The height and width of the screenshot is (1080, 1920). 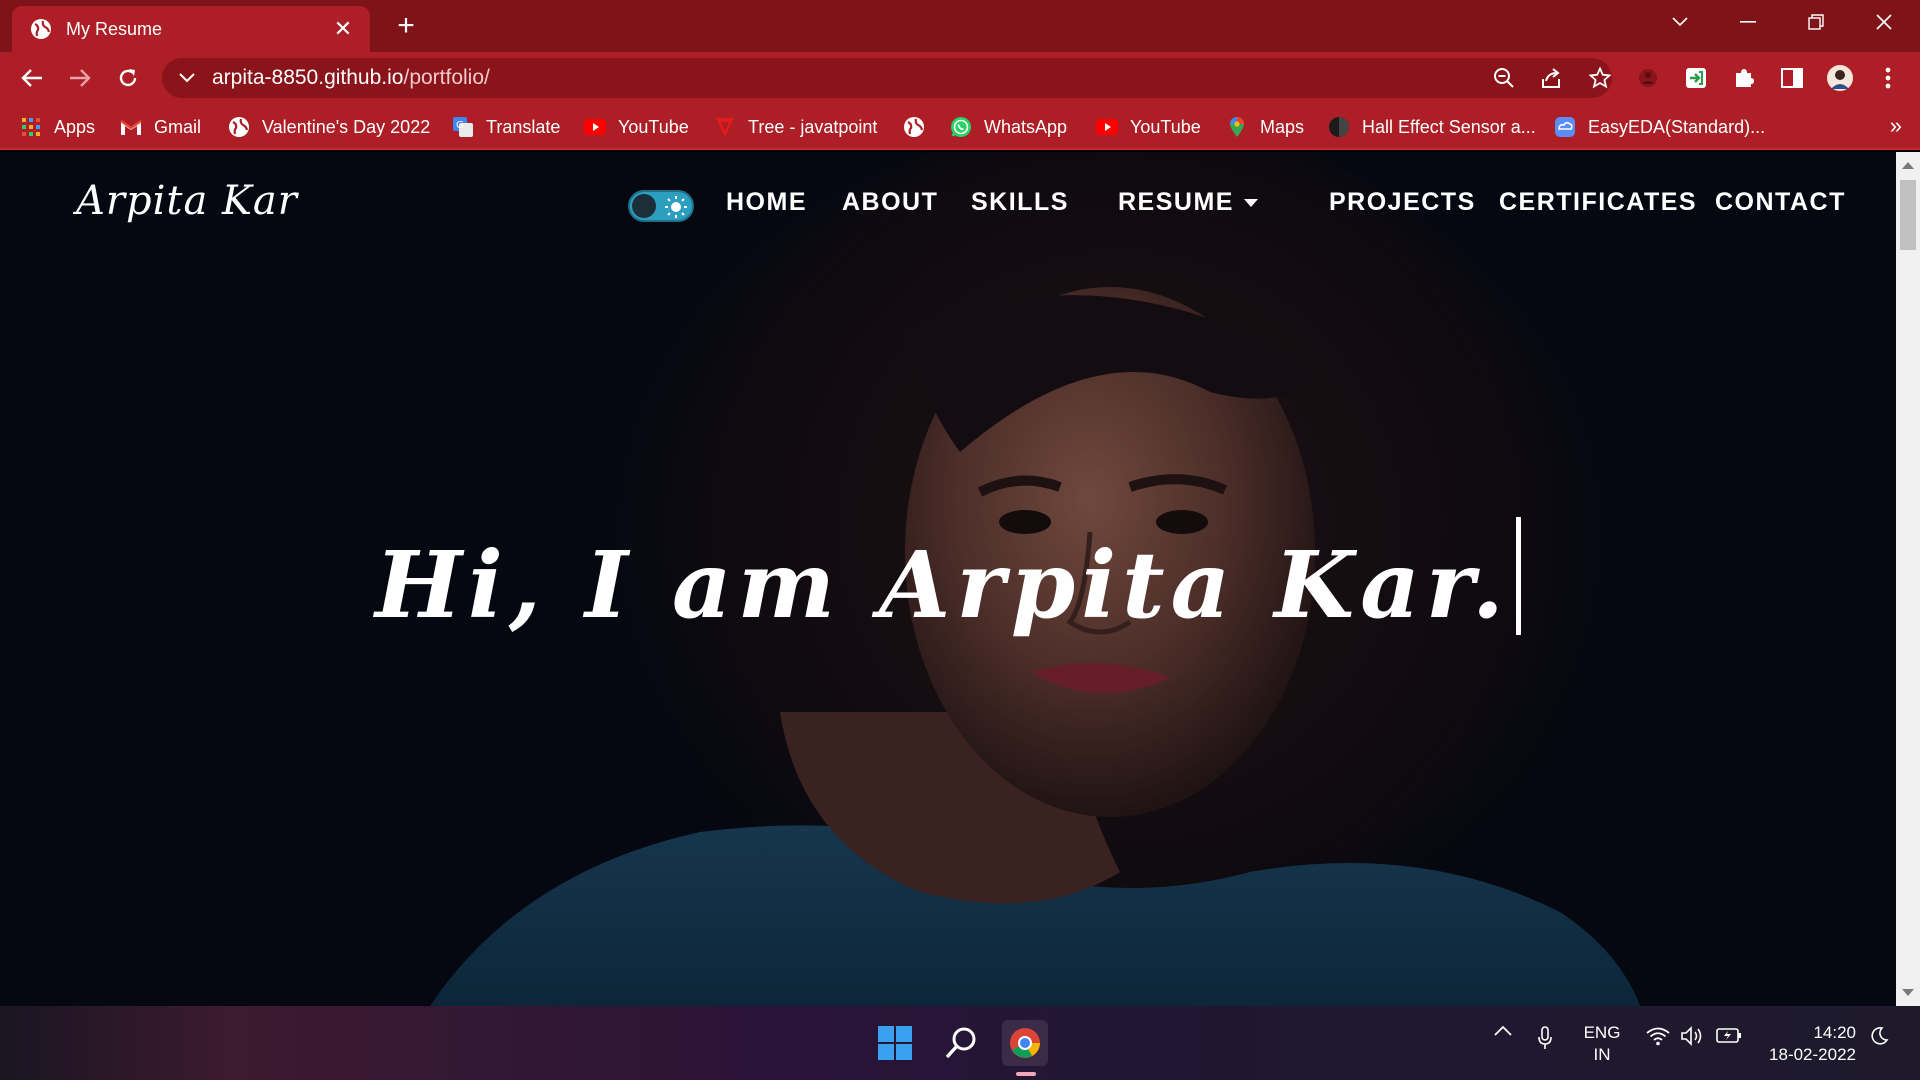 I want to click on volume-icon, so click(x=1692, y=1036).